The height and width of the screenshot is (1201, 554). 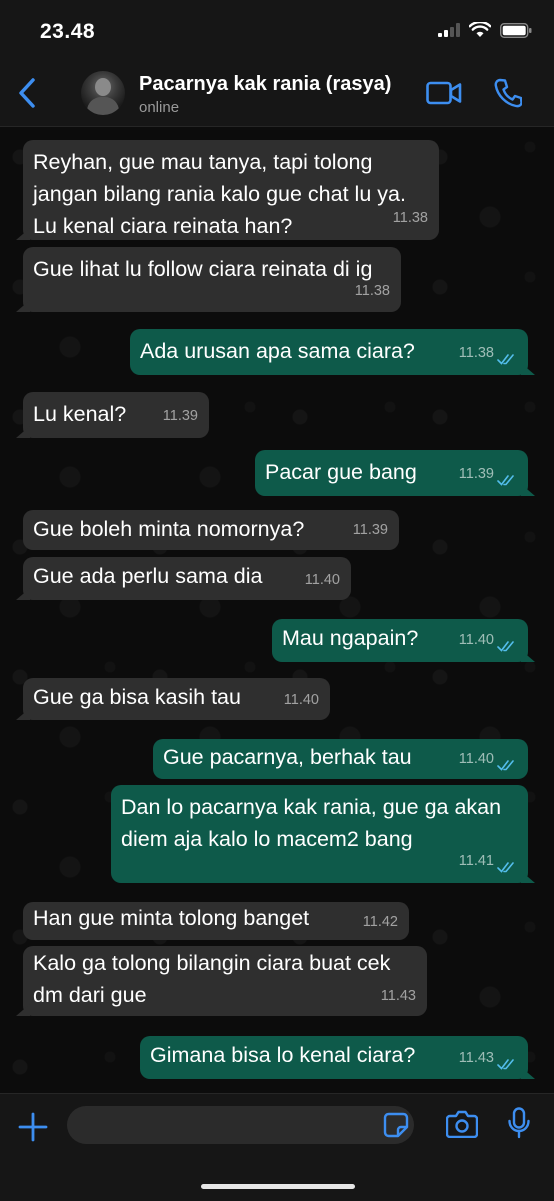 What do you see at coordinates (516, 30) in the screenshot?
I see `battery-icon` at bounding box center [516, 30].